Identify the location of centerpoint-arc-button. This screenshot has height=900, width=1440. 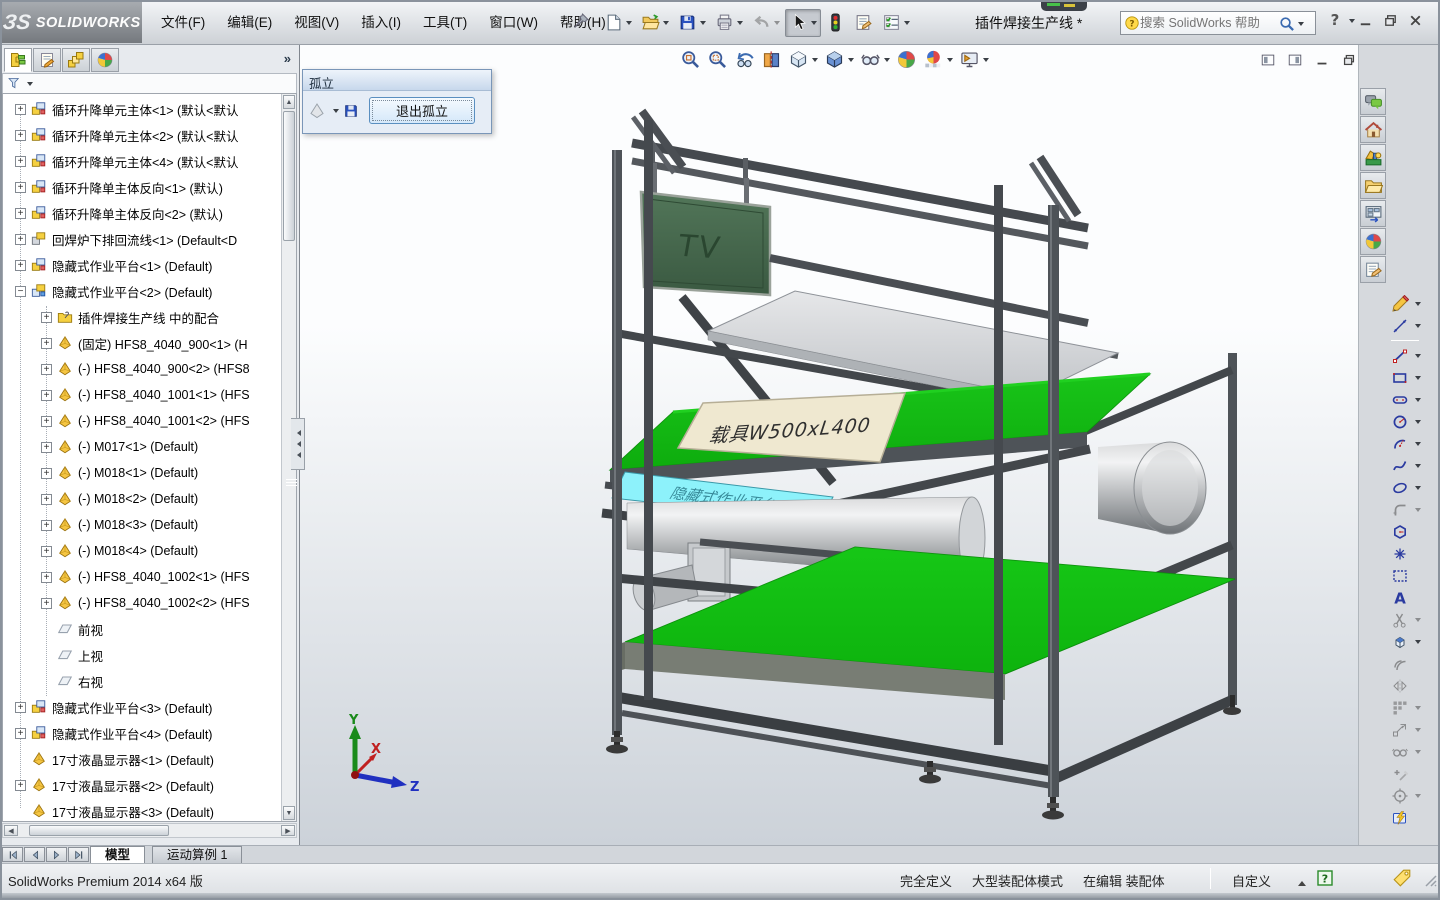
(1405, 443).